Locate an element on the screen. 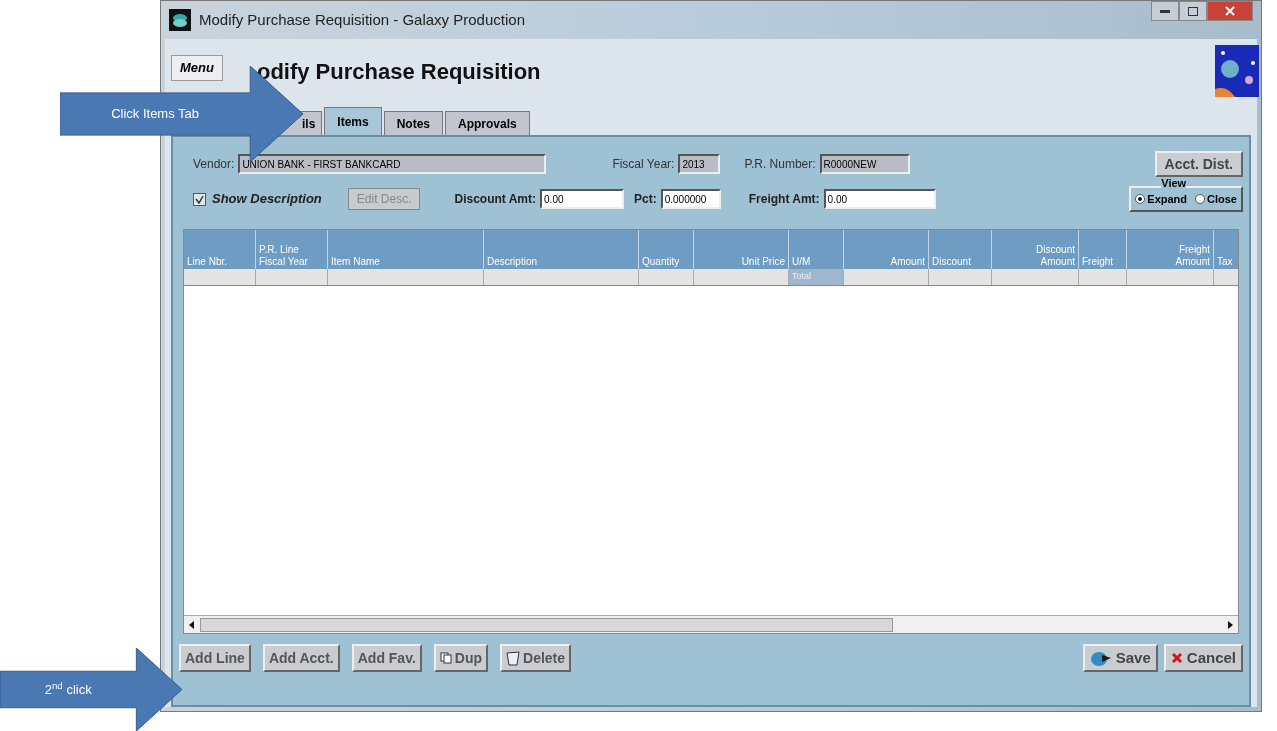 The height and width of the screenshot is (731, 1277). check-icon is located at coordinates (199, 199).